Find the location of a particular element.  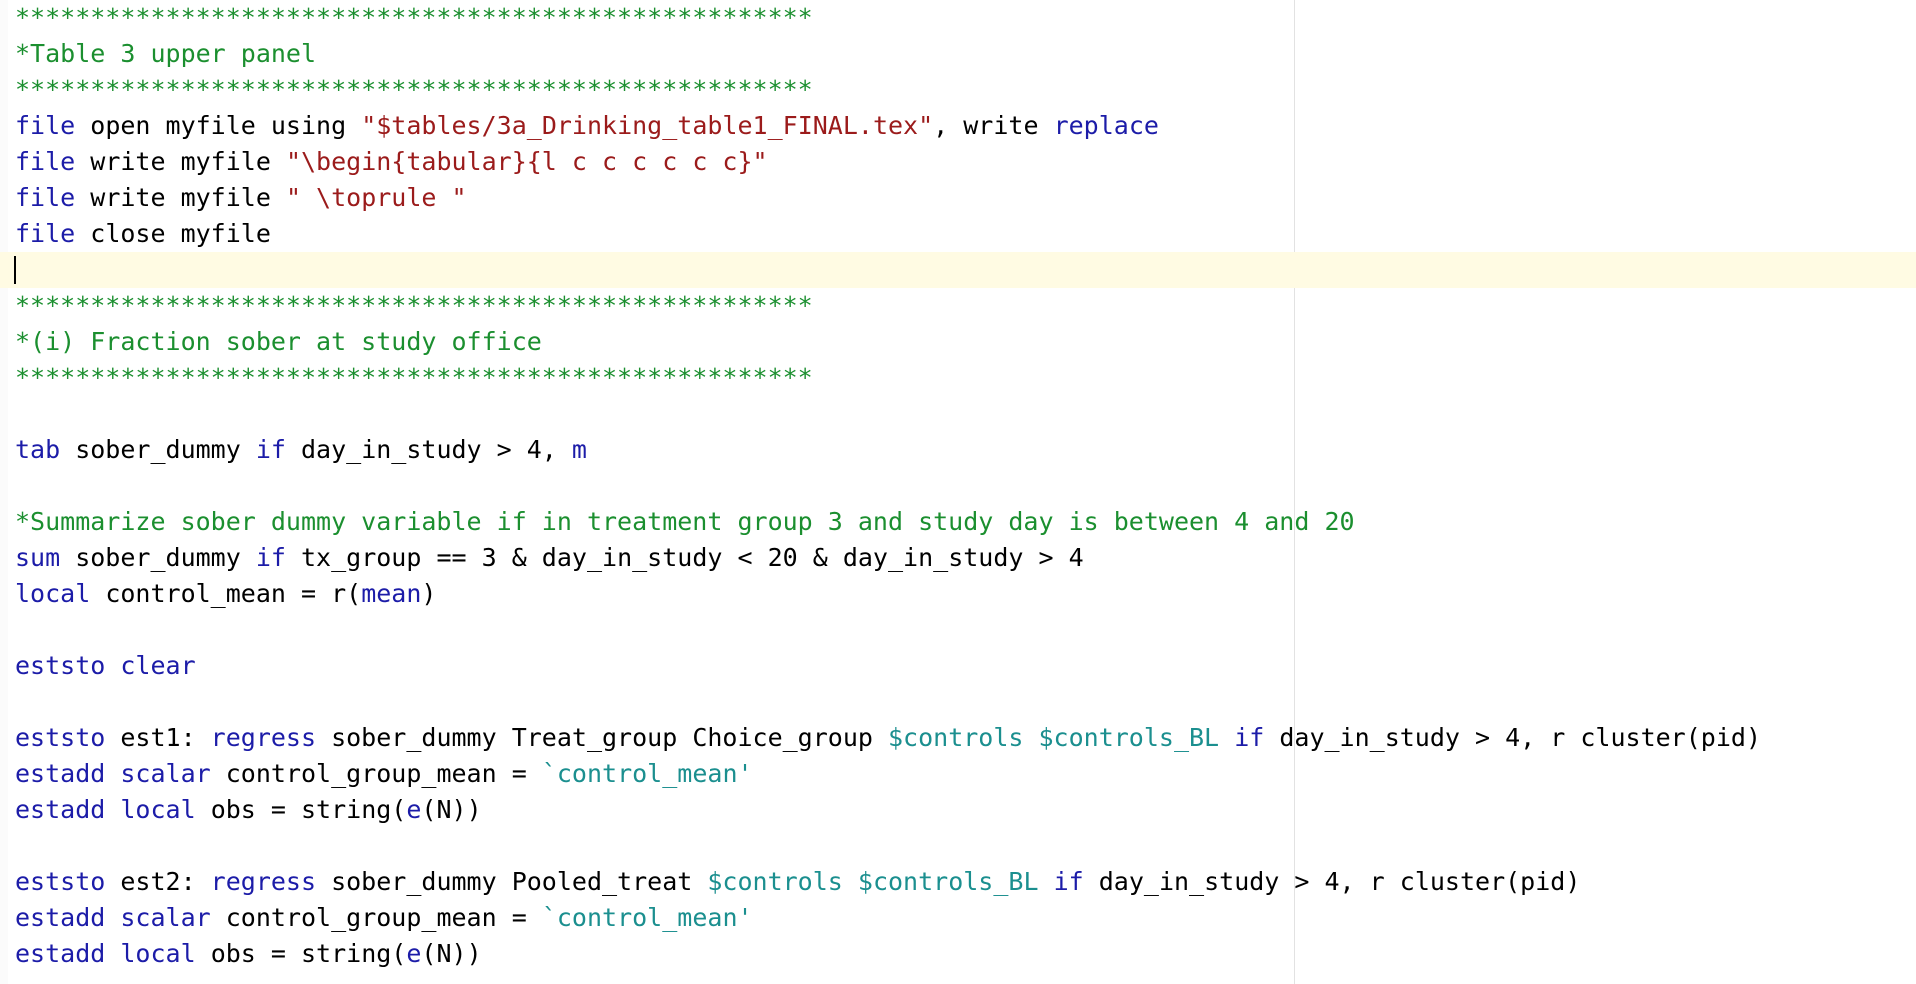

code-token-macro: `control_mean' is located at coordinates (647, 917).